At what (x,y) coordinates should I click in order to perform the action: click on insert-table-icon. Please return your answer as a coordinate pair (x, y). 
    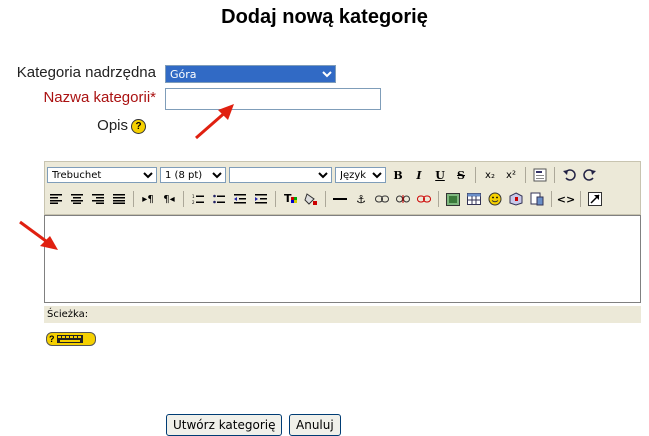
    Looking at the image, I should click on (474, 199).